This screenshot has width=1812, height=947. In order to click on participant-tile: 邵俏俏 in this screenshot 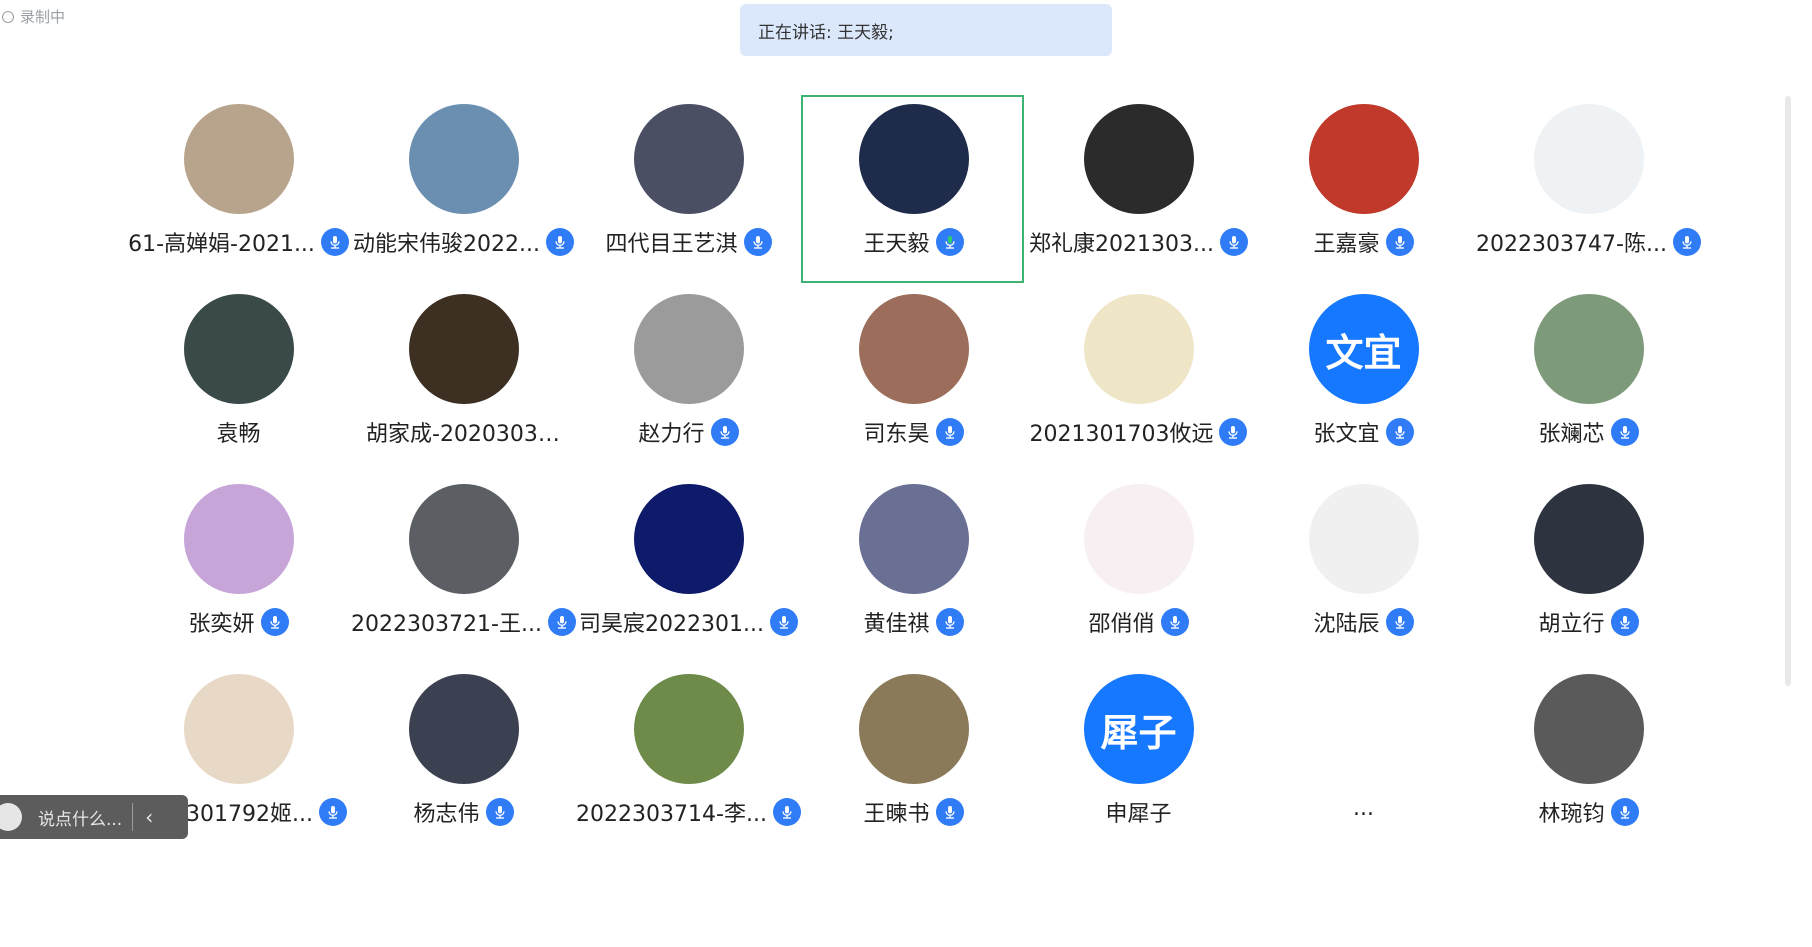, I will do `click(1138, 571)`.